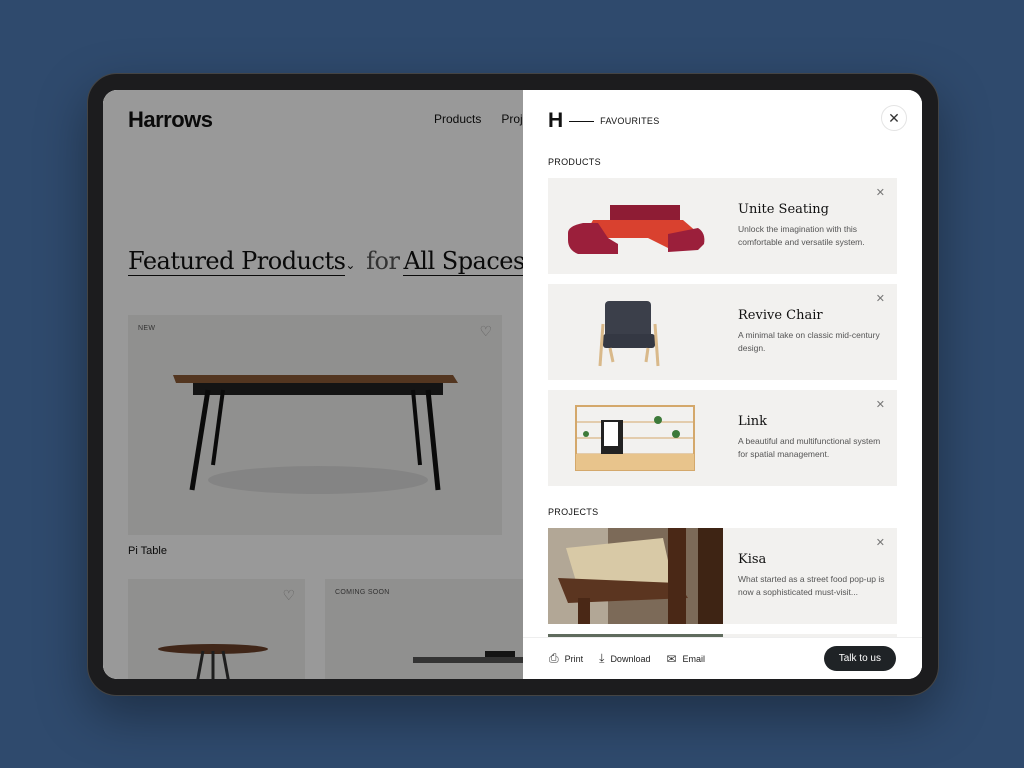  Describe the element at coordinates (722, 658) in the screenshot. I see `panel-footer: ⎙ Print ⤓ Download ✉ Email Talk to us` at that location.